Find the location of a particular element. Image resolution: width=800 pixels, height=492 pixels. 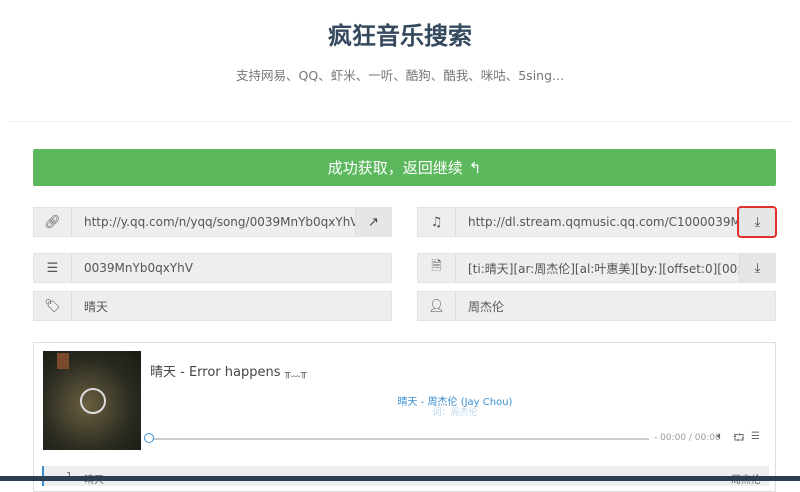

play-icon is located at coordinates (93, 401).